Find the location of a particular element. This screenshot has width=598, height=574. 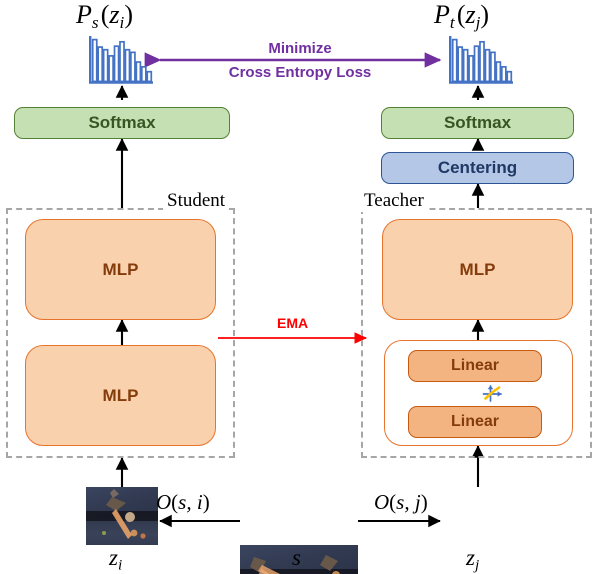

teacher-output-label: Pt (zj) is located at coordinates (462, 16).